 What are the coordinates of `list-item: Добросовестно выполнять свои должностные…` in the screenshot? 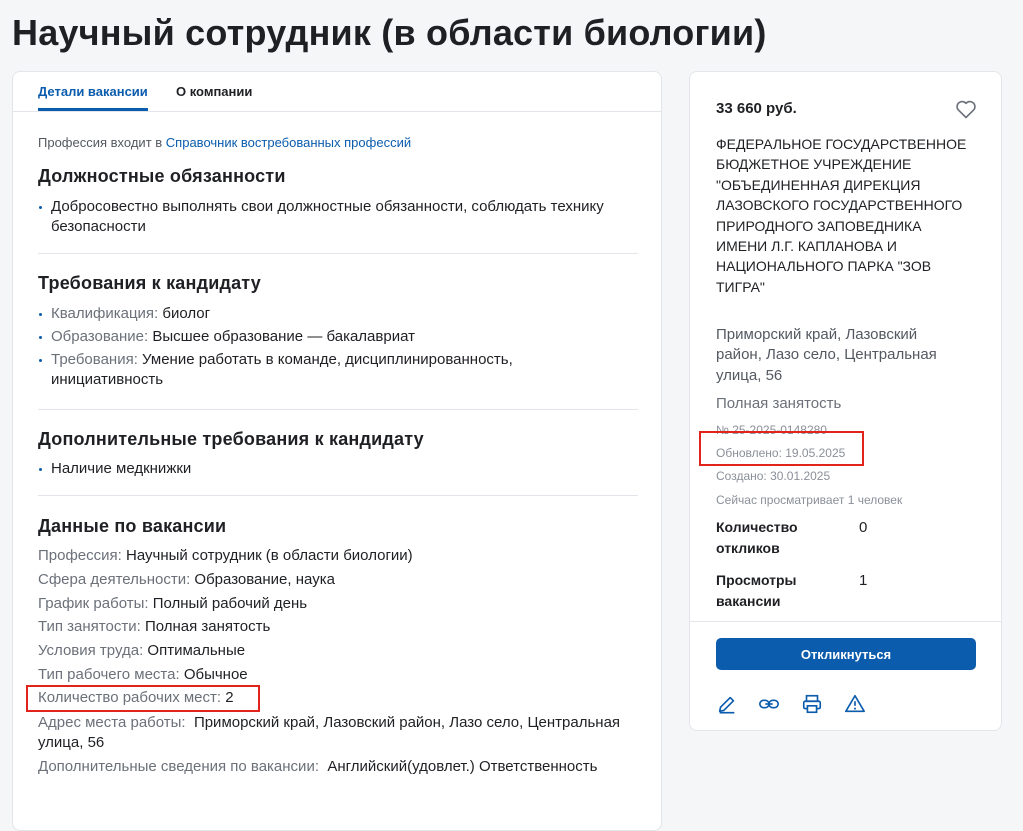 It's located at (333, 217).